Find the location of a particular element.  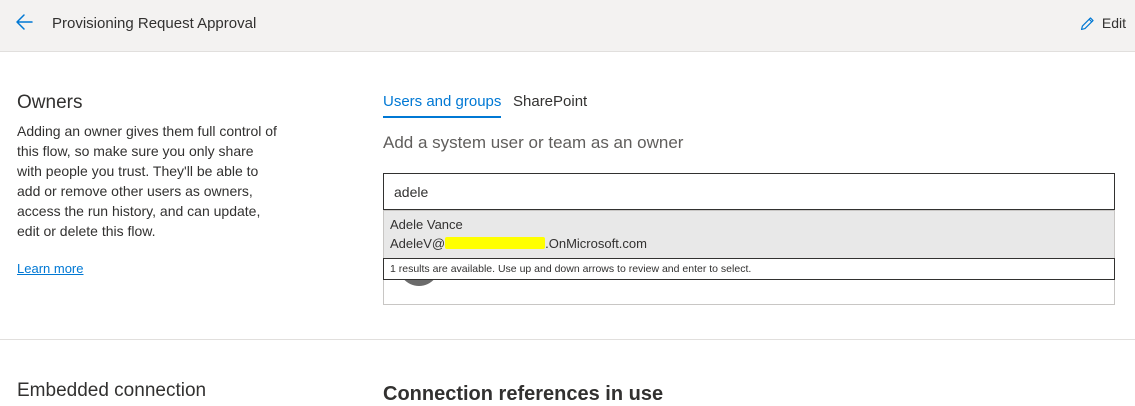

pencil-icon is located at coordinates (1087, 23).